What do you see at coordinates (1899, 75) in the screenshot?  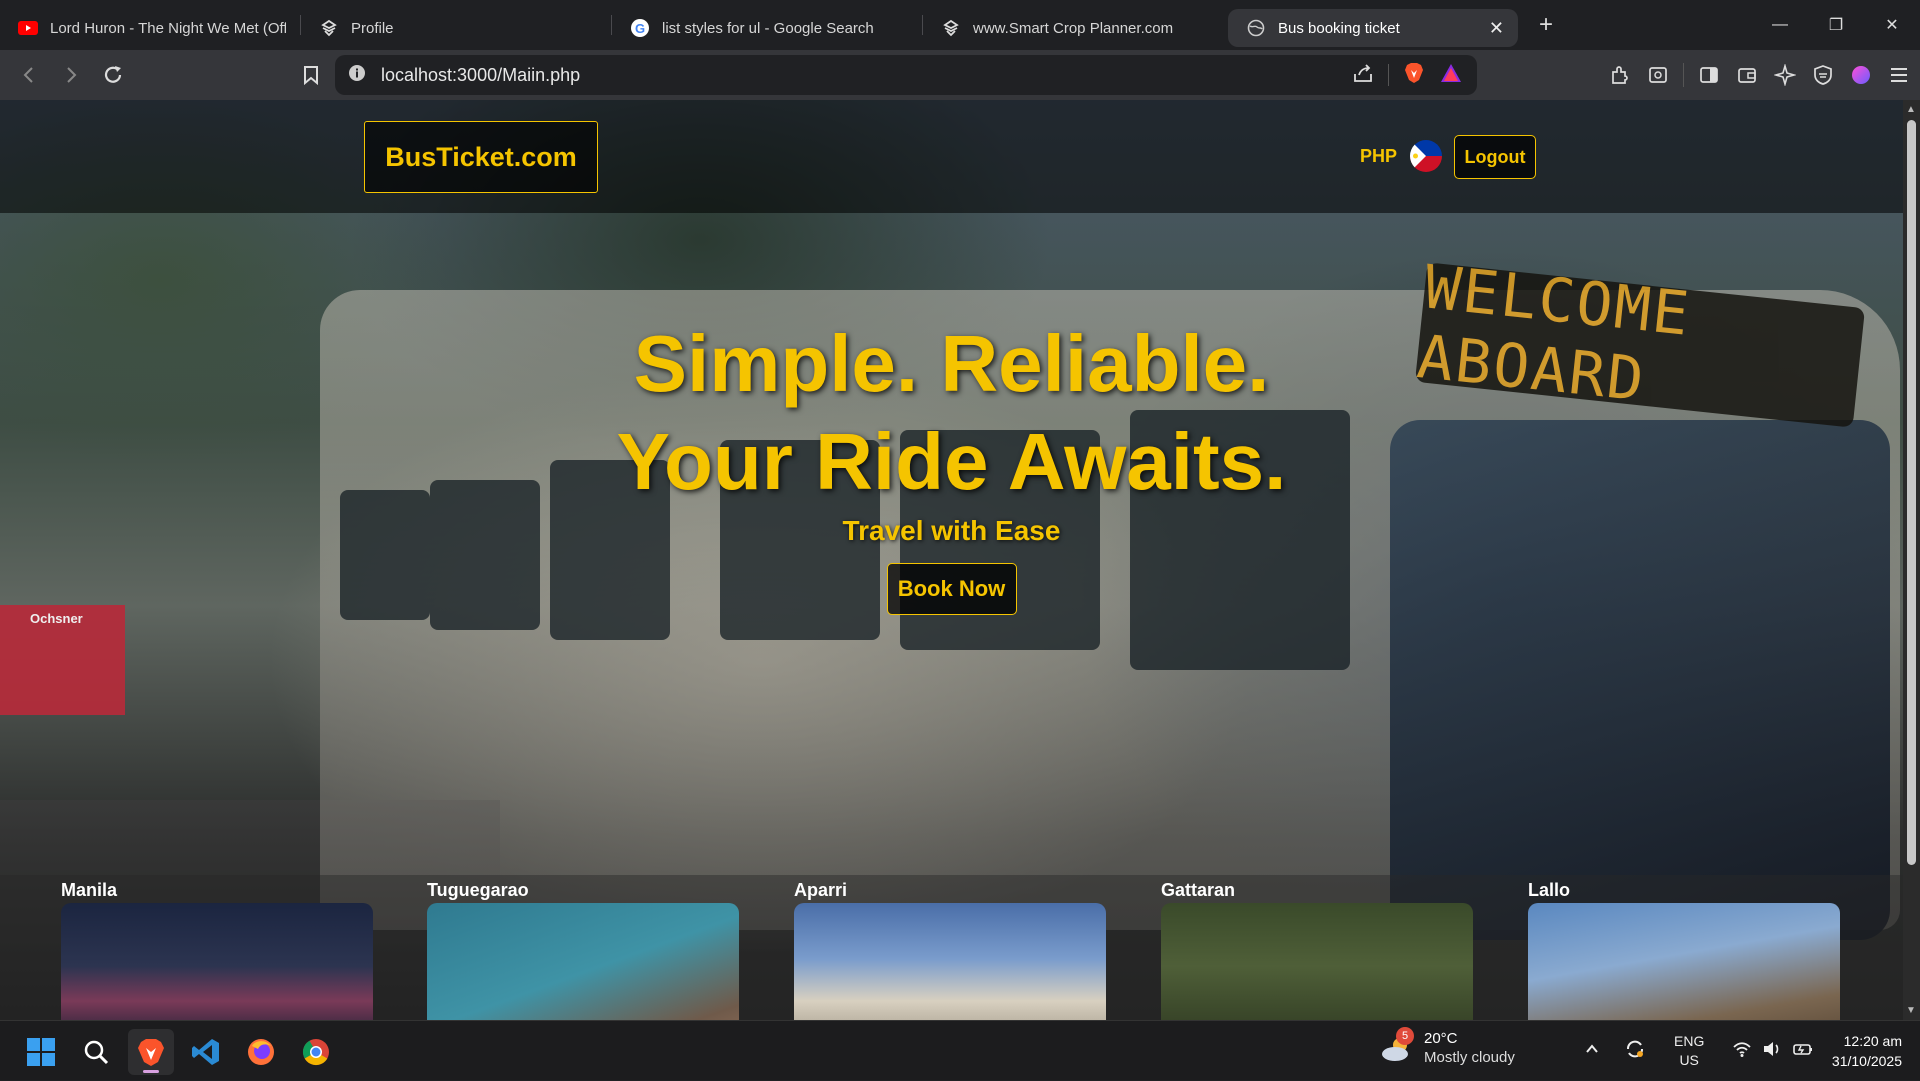 I see `menu-icon` at bounding box center [1899, 75].